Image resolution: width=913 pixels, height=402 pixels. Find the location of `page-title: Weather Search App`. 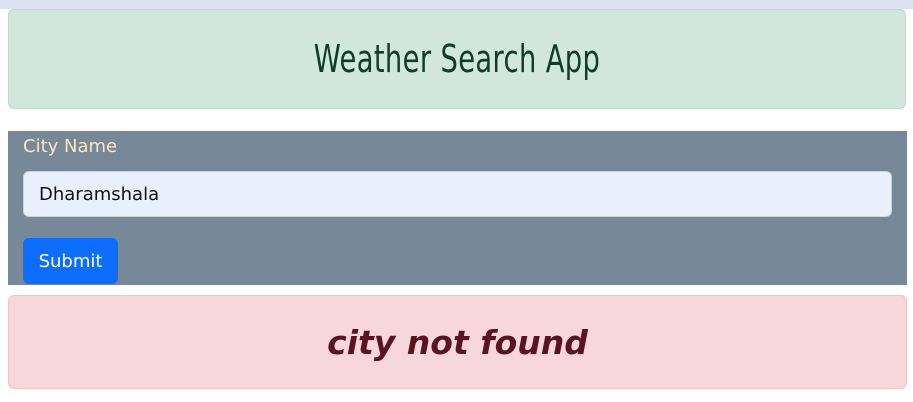

page-title: Weather Search App is located at coordinates (457, 59).